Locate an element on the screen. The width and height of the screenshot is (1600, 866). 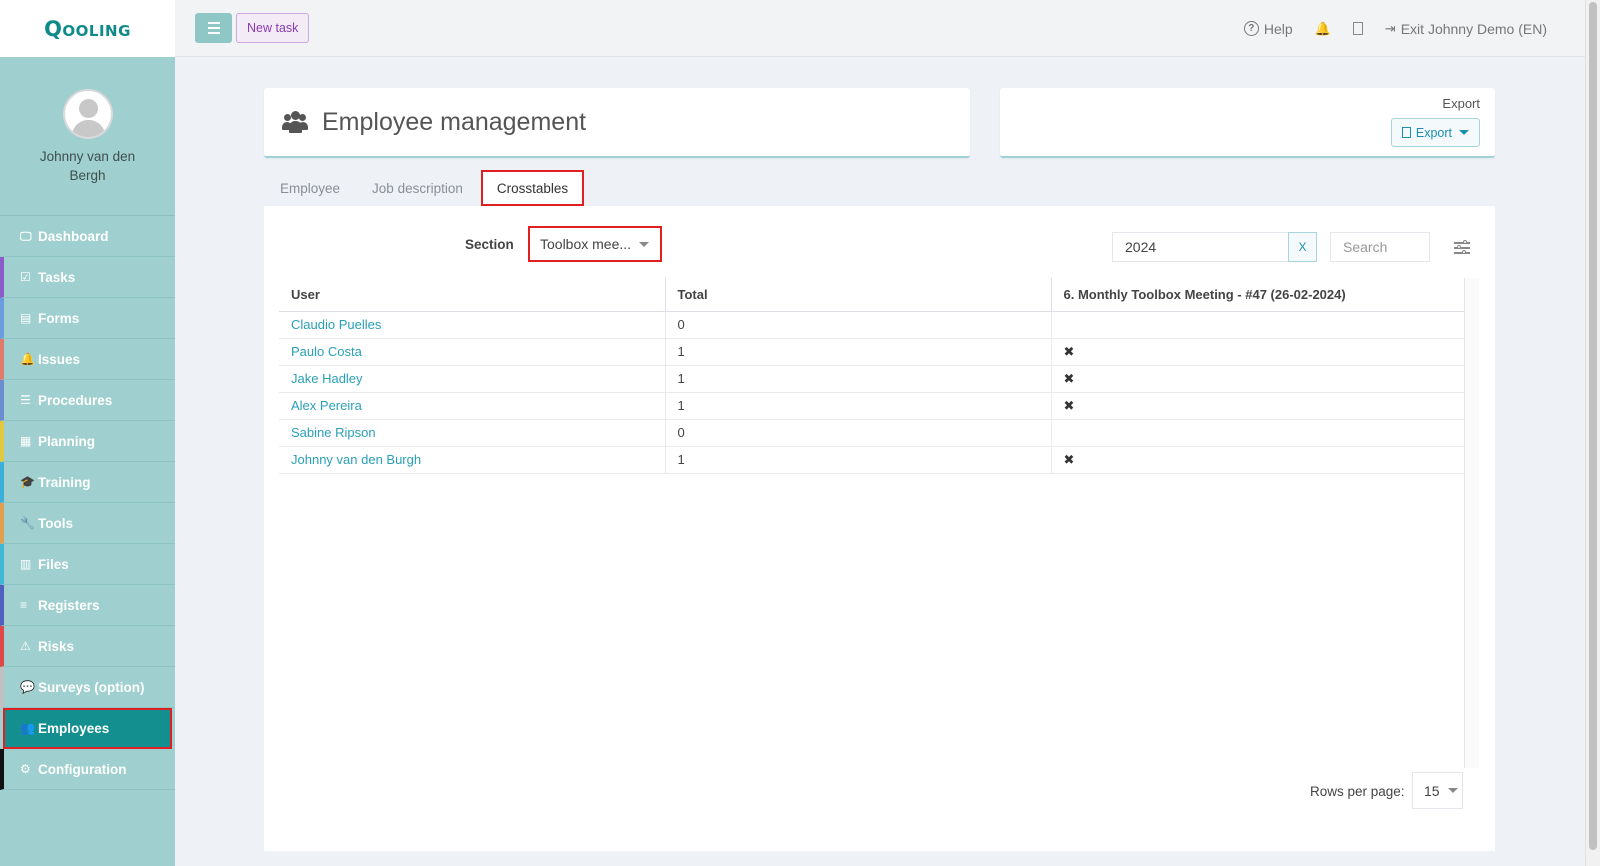
sidebar-item-procedures: ☰ Procedures is located at coordinates (87, 400).